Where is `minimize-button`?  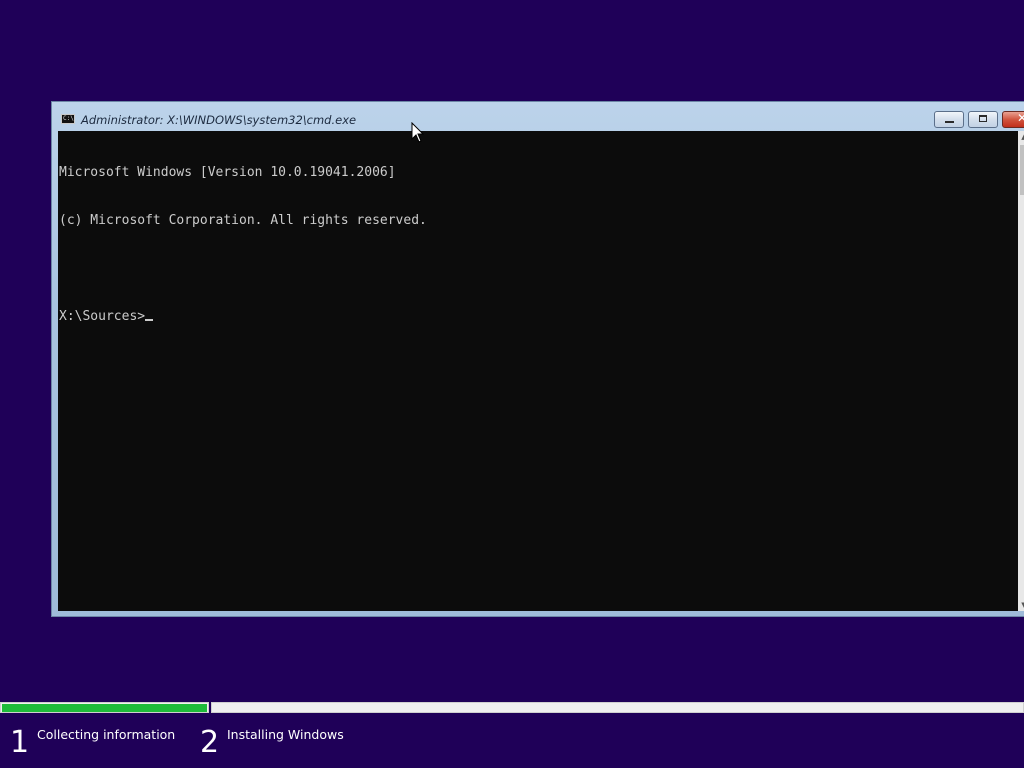
minimize-button is located at coordinates (949, 119).